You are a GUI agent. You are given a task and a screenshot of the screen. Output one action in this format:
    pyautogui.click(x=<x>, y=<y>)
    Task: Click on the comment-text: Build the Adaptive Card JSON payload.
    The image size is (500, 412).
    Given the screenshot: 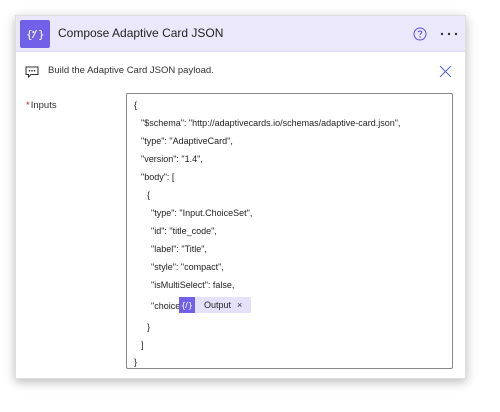 What is the action you would take?
    pyautogui.click(x=131, y=70)
    